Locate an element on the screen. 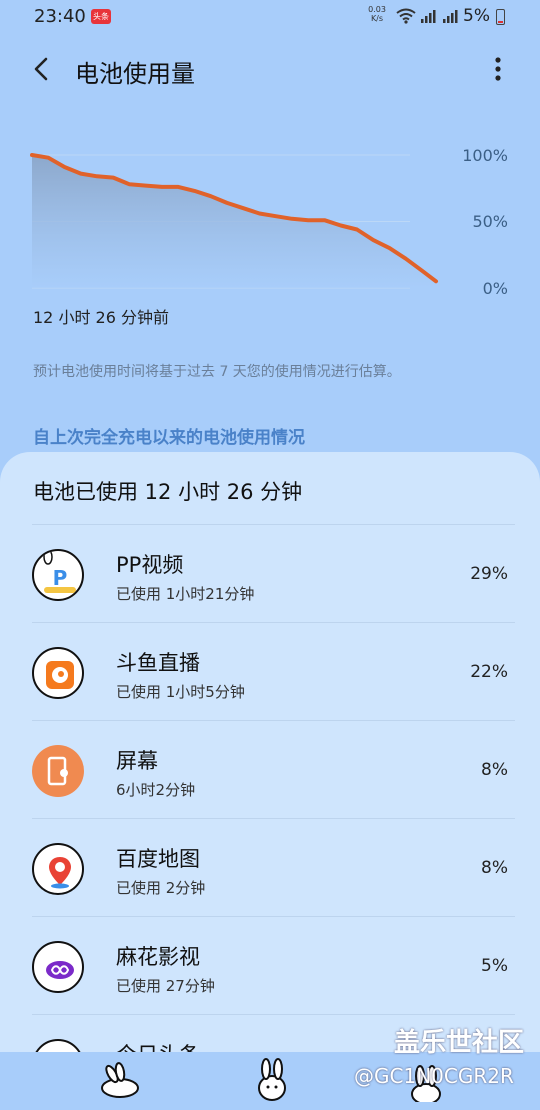 The image size is (540, 1110). net-speed-unit: K/s is located at coordinates (377, 18).